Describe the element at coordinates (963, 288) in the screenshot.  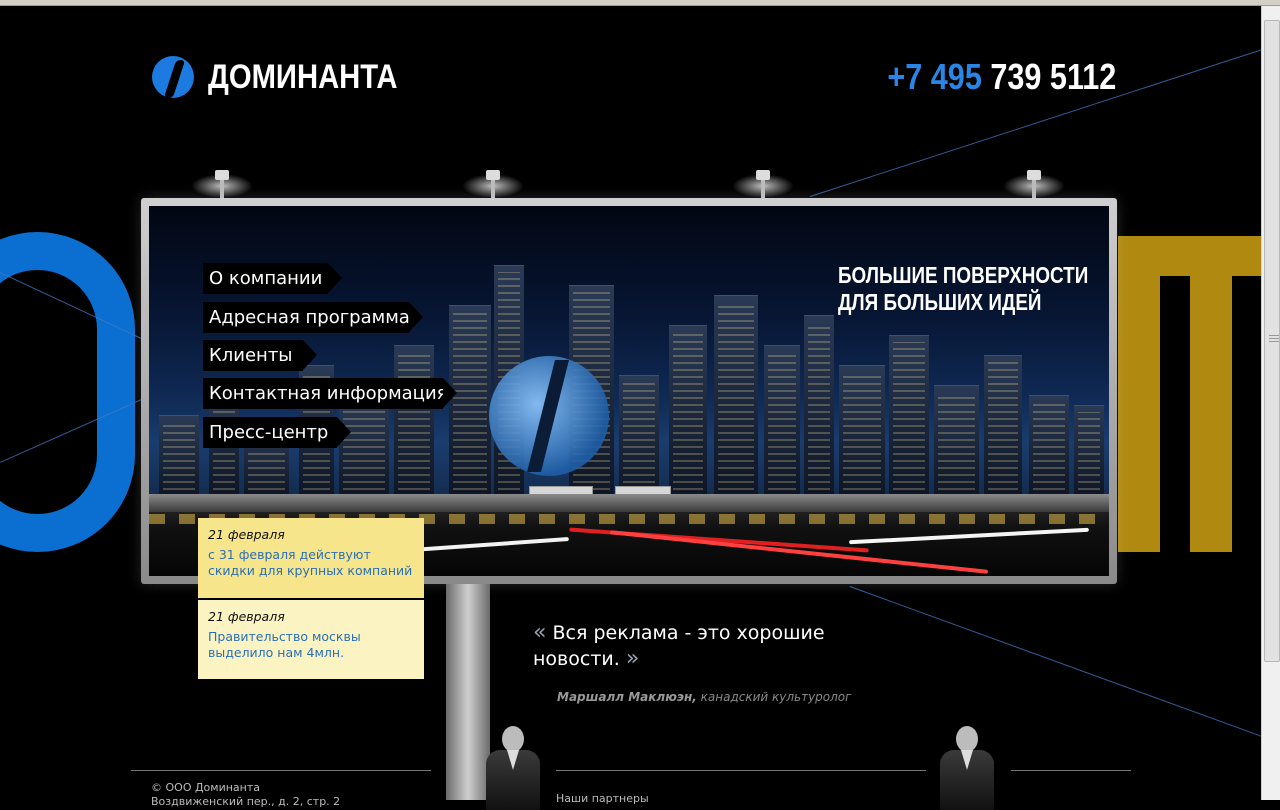
I see `billboard-tagline: БОЛЬШИЕ ПОВЕРХНОСТИ ДЛЯ БОЛЬШИХ ИДЕЙ` at that location.